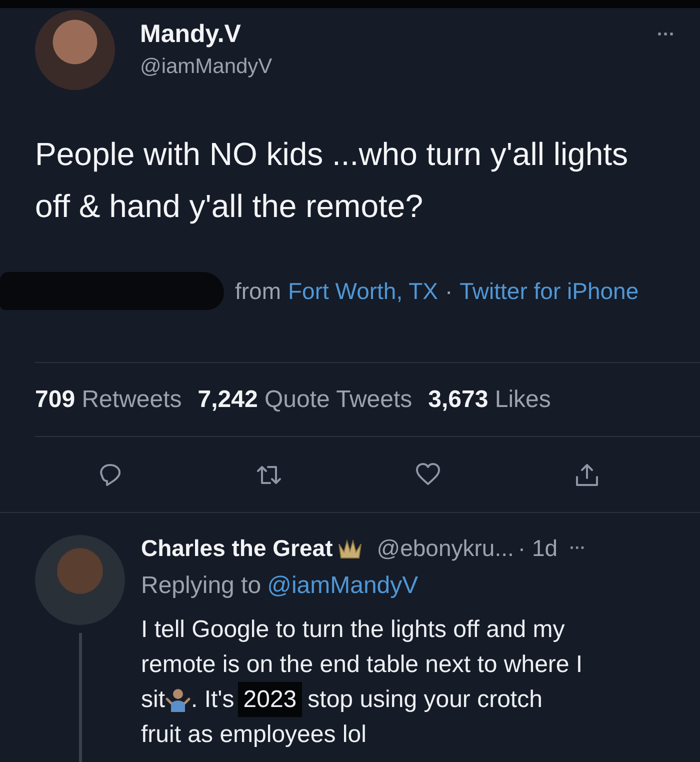 Image resolution: width=700 pixels, height=762 pixels. What do you see at coordinates (253, 735) in the screenshot?
I see `reply-text: fruit as employees lol` at bounding box center [253, 735].